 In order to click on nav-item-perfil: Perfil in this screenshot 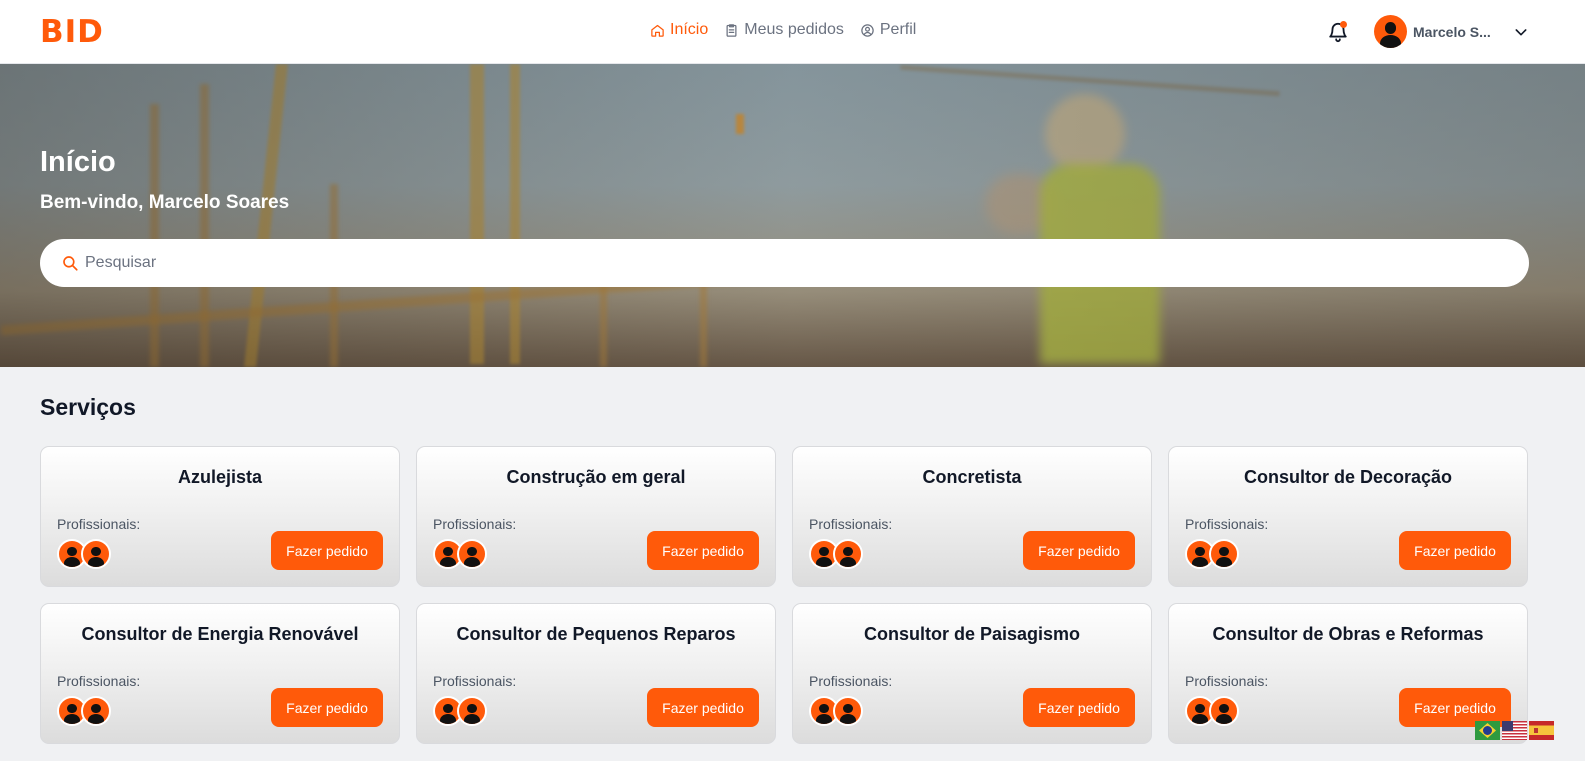, I will do `click(888, 30)`.